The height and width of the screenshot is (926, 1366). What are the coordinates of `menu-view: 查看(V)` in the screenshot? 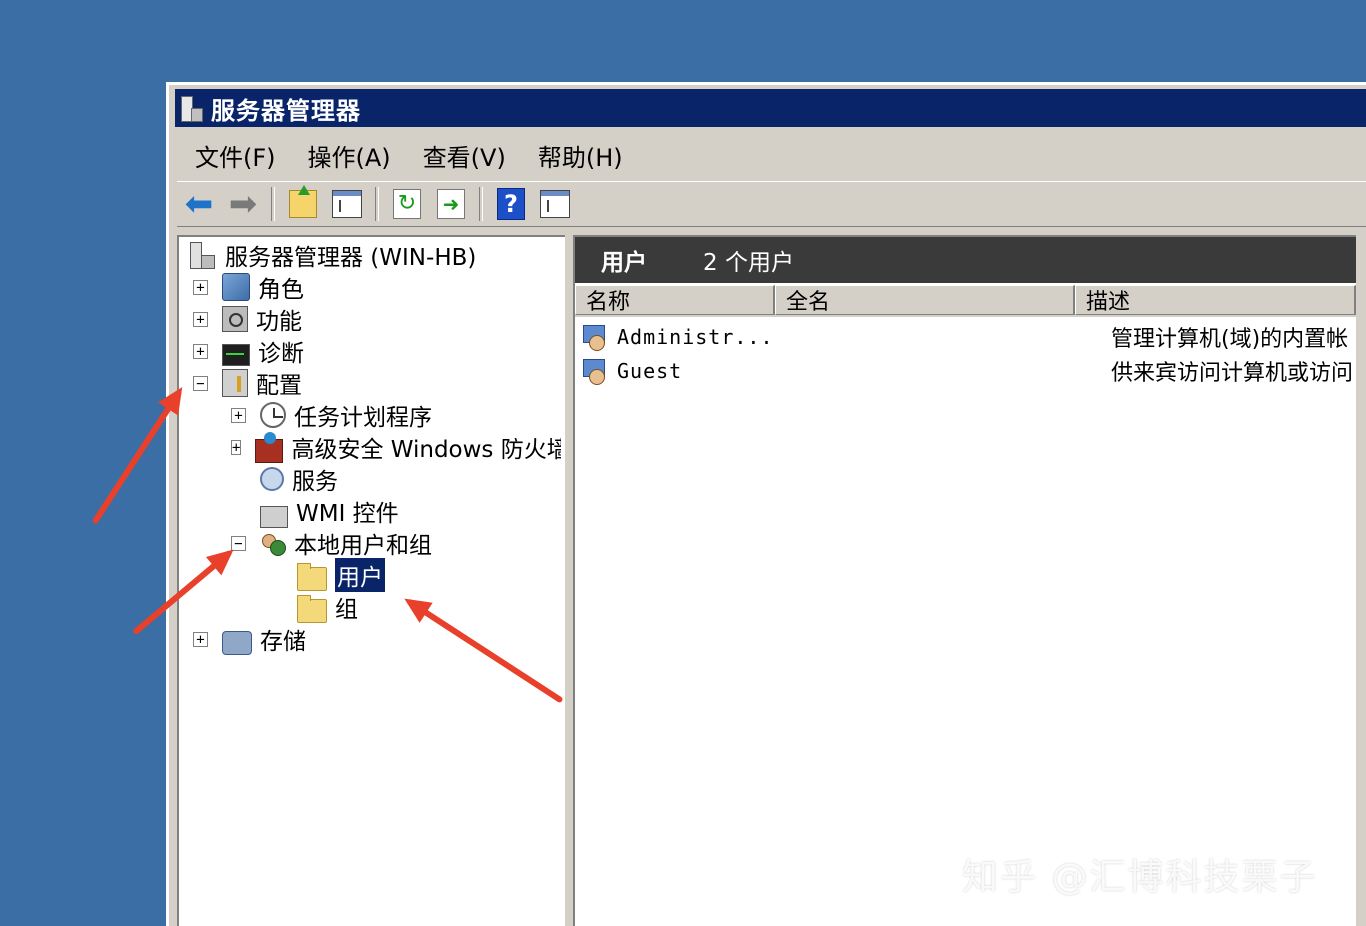 It's located at (464, 155).